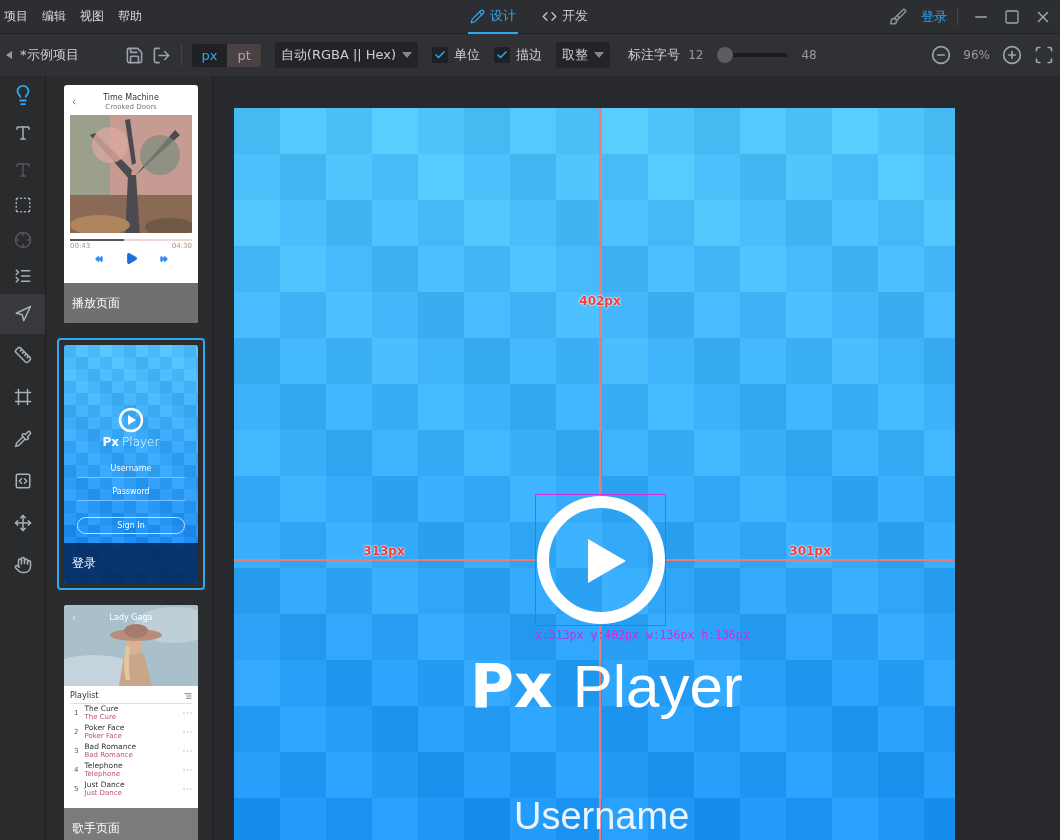  What do you see at coordinates (898, 16) in the screenshot?
I see `brush-icon` at bounding box center [898, 16].